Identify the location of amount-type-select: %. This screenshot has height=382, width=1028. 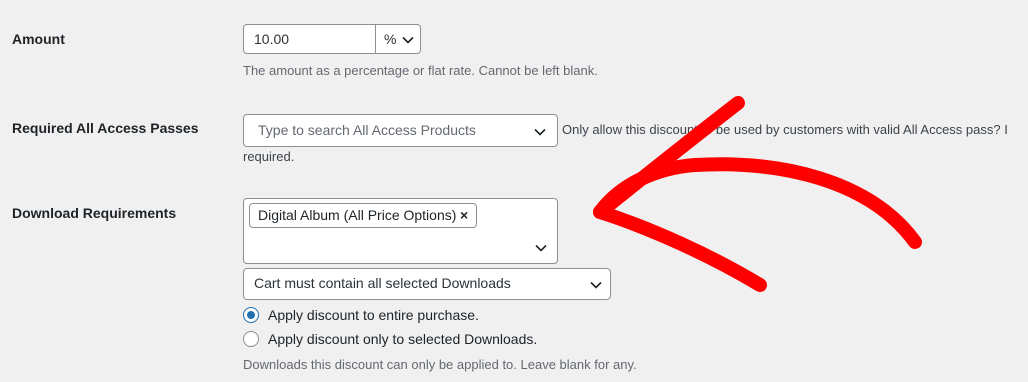
(398, 39).